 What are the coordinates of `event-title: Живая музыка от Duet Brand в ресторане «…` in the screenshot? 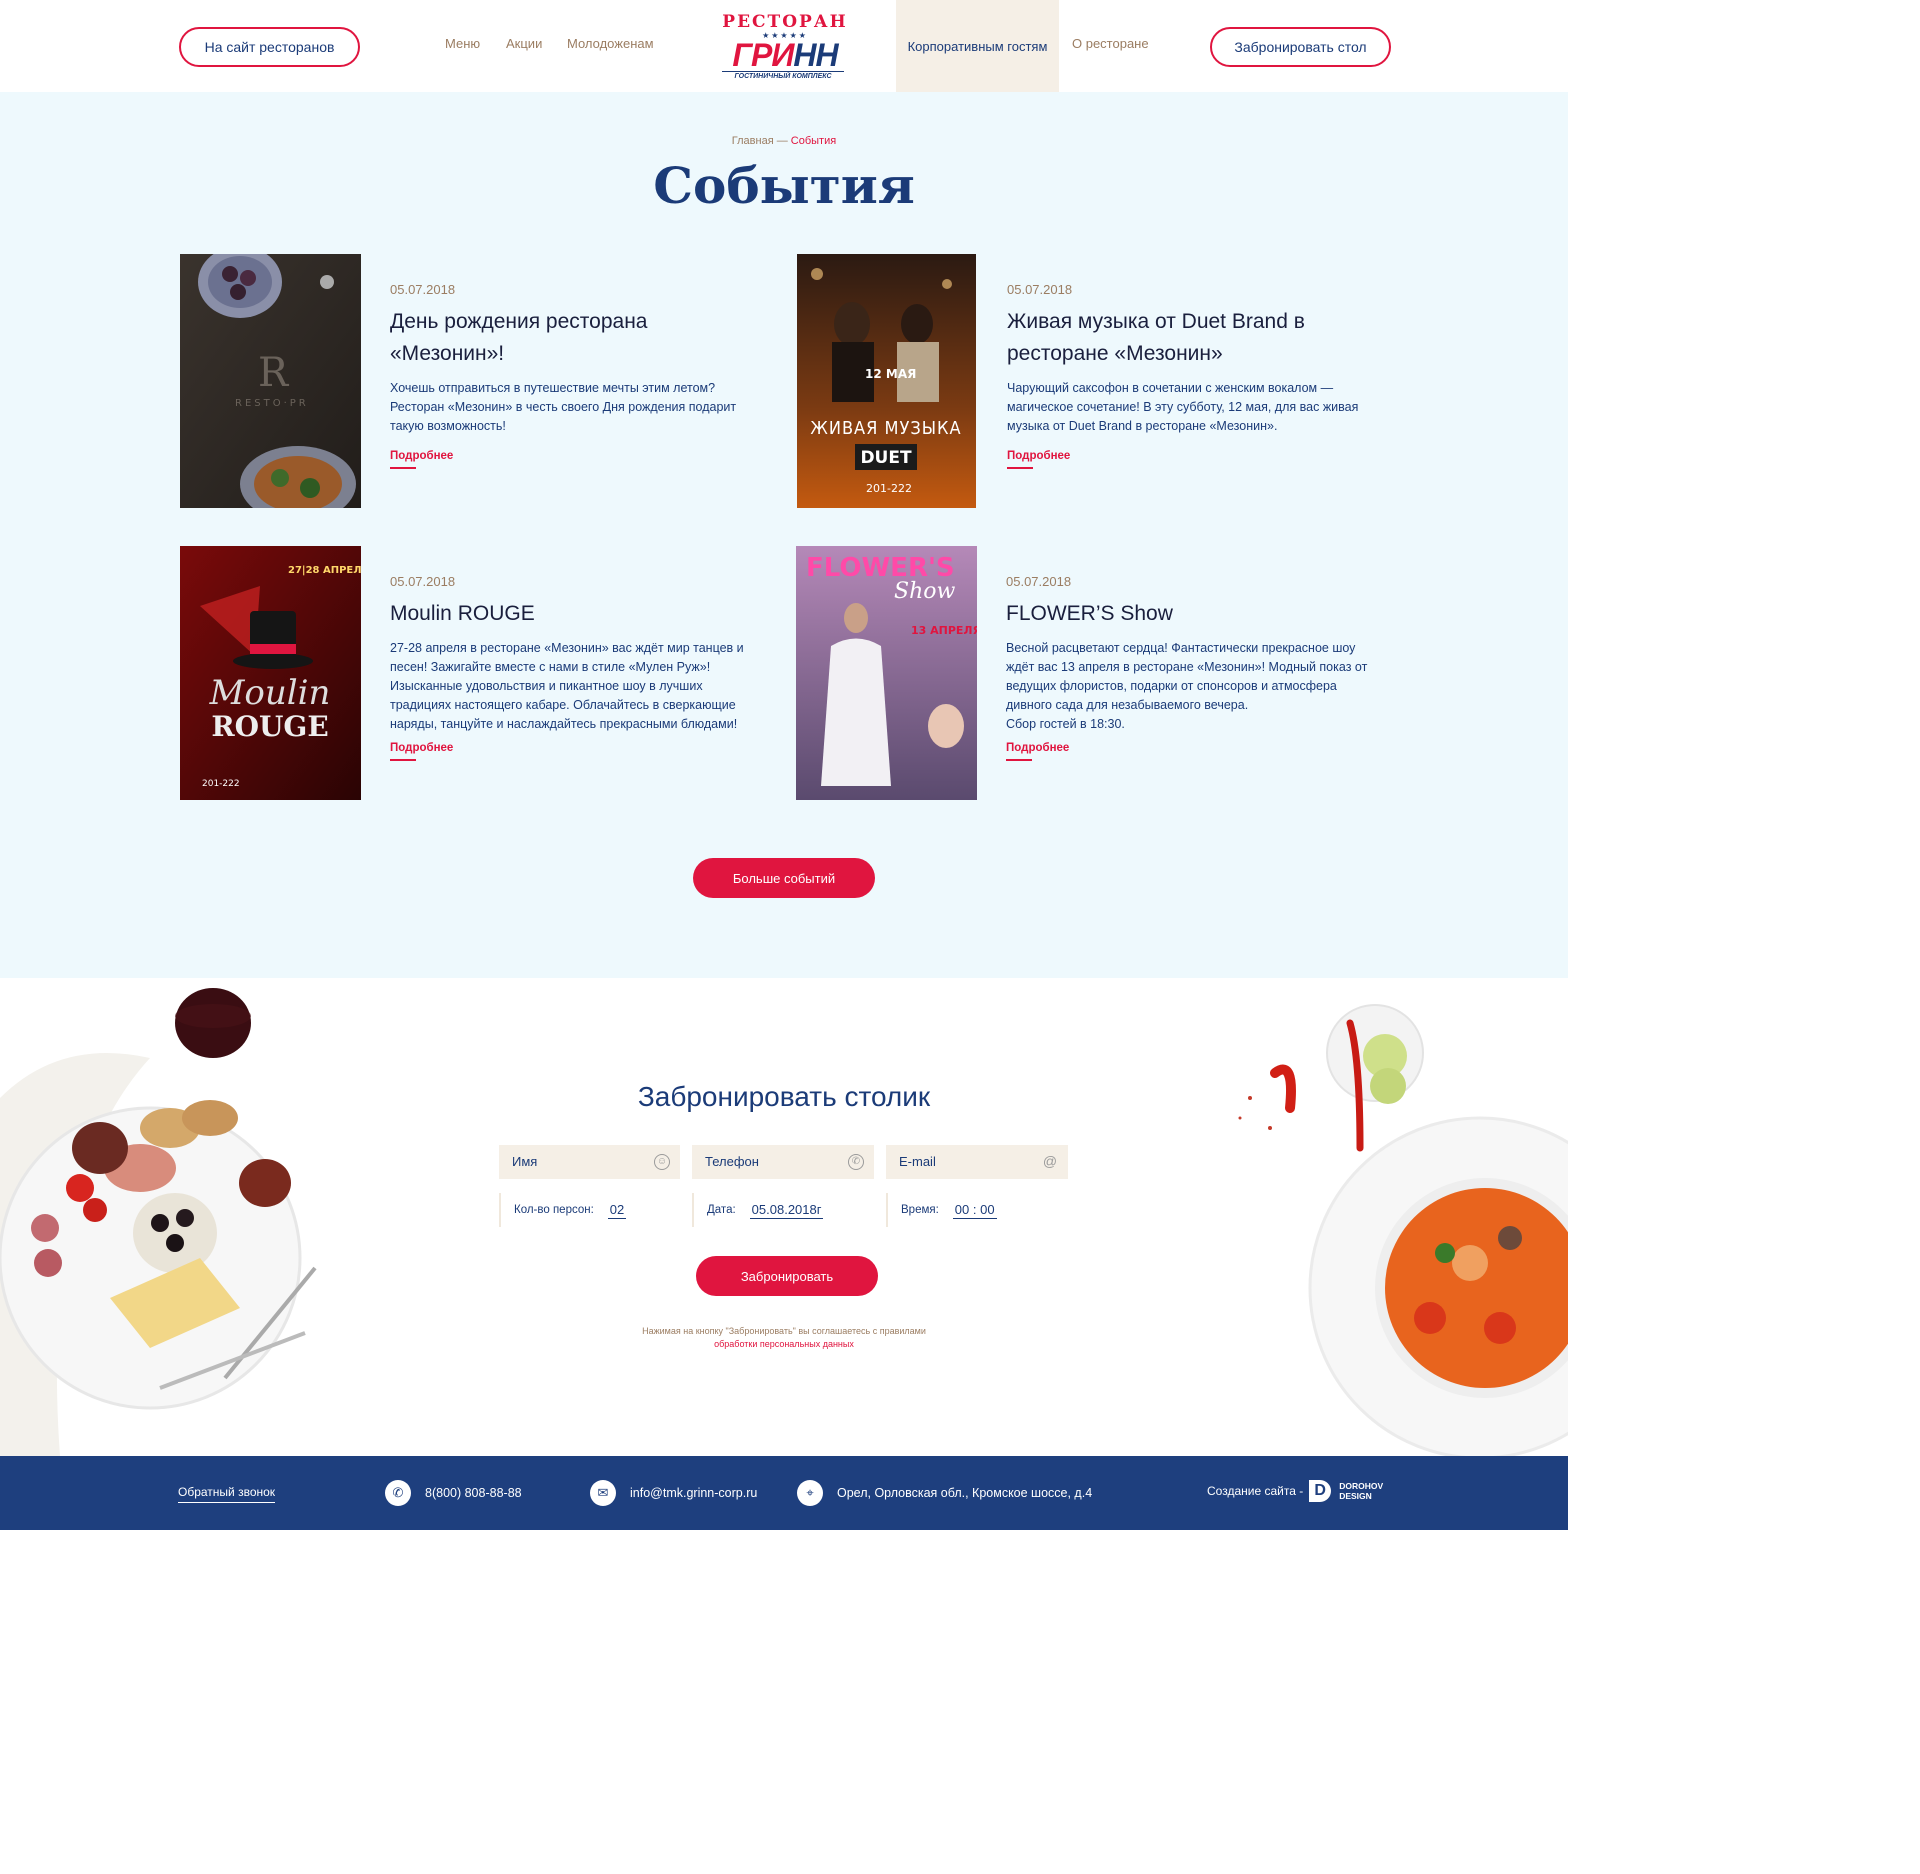 It's located at (1167, 338).